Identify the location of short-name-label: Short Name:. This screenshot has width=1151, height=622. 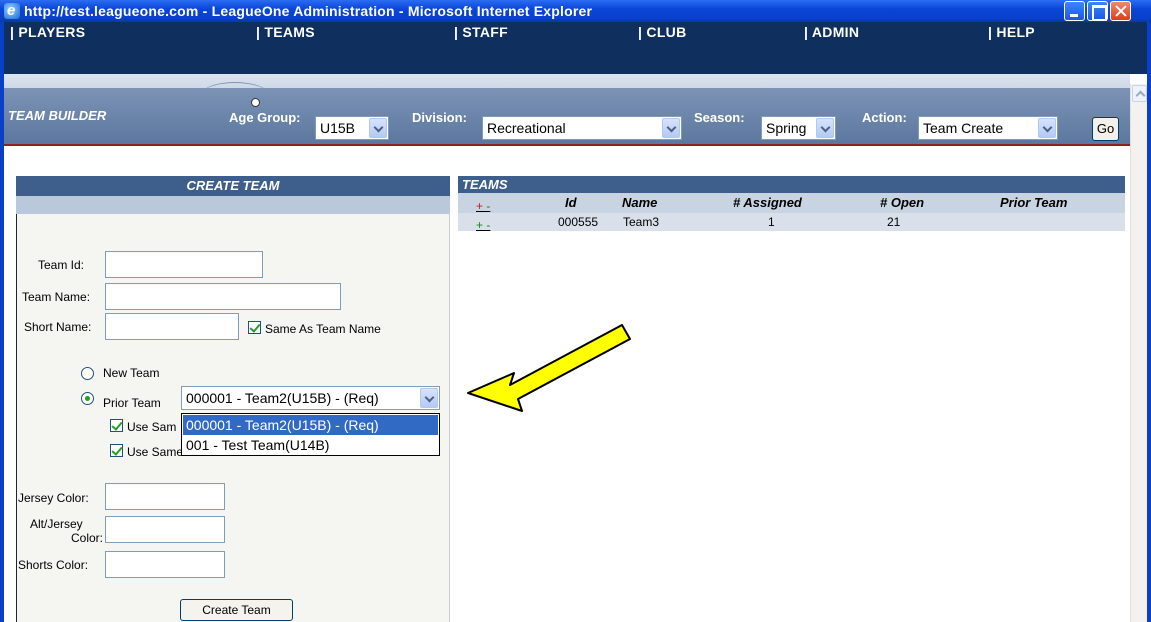
(58, 327).